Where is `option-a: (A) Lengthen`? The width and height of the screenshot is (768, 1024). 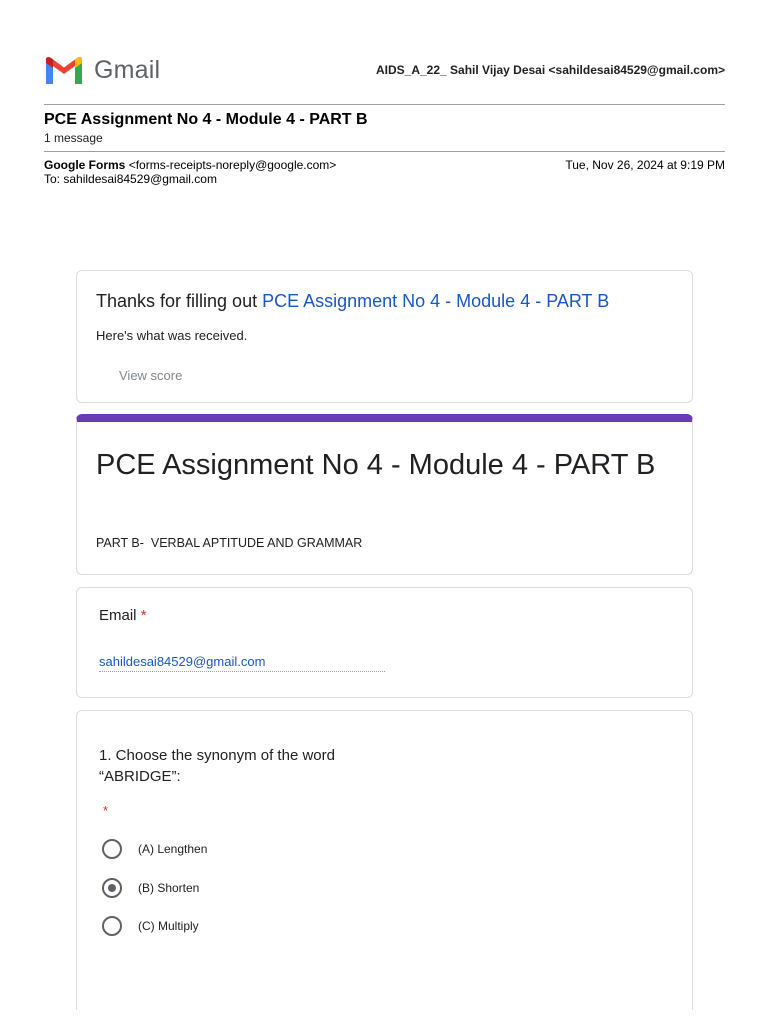
option-a: (A) Lengthen is located at coordinates (154, 849).